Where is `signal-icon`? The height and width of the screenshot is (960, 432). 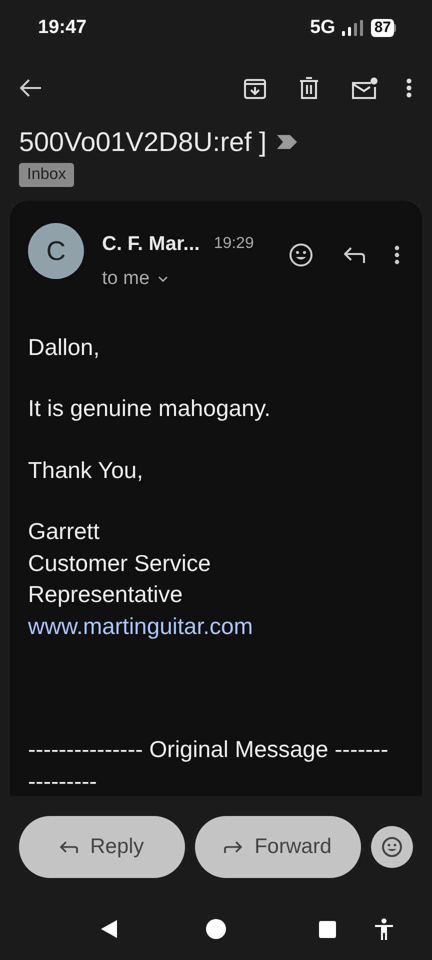 signal-icon is located at coordinates (353, 28).